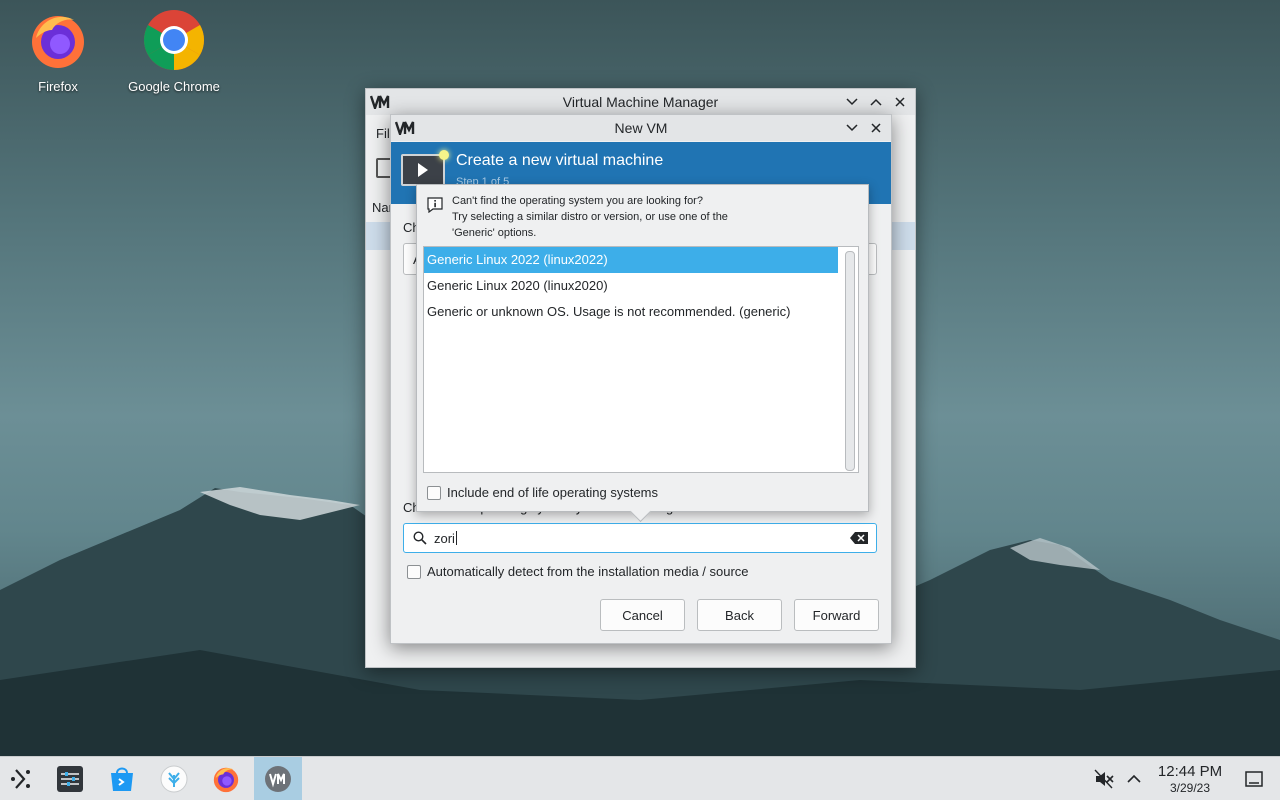 The height and width of the screenshot is (800, 1280). I want to click on desktop-icon-label: Firefox, so click(58, 86).